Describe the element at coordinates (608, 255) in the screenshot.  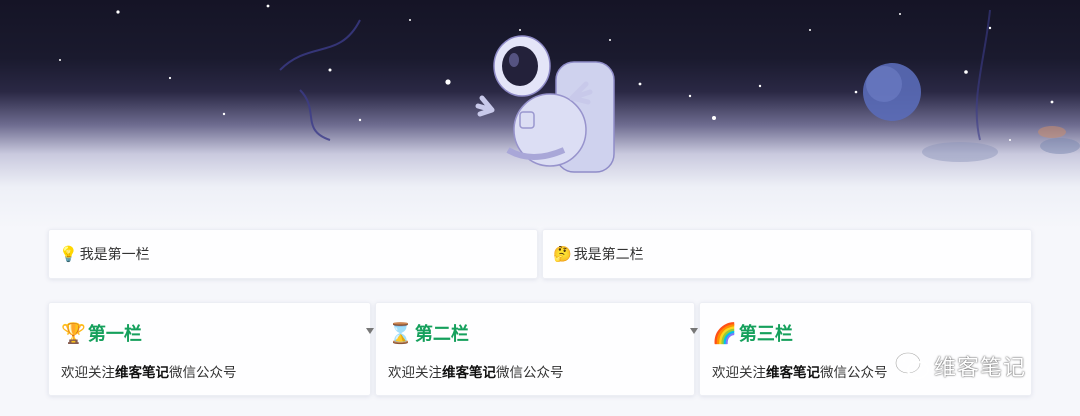
I see `top-bar-label: 我是第二栏` at that location.